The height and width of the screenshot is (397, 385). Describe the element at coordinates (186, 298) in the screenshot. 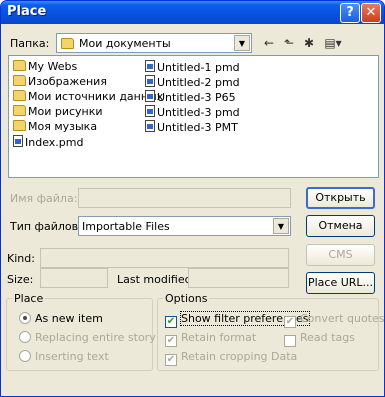

I see `options-group-title: Options` at that location.